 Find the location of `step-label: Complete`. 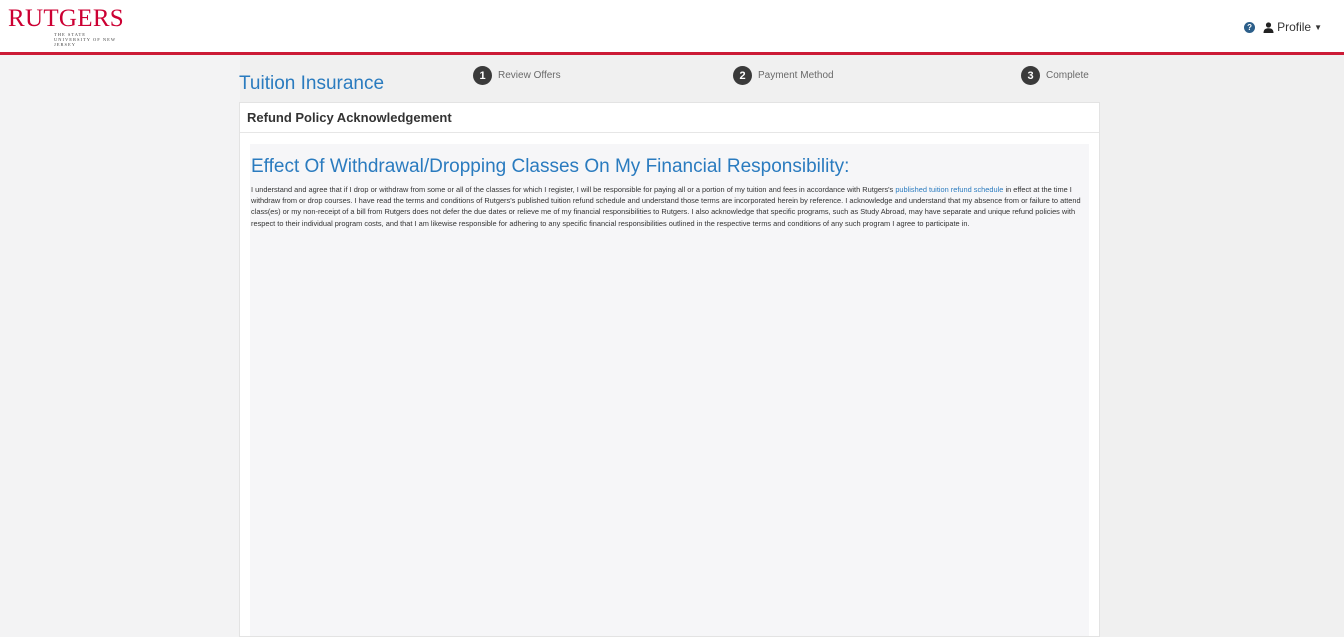

step-label: Complete is located at coordinates (1067, 75).